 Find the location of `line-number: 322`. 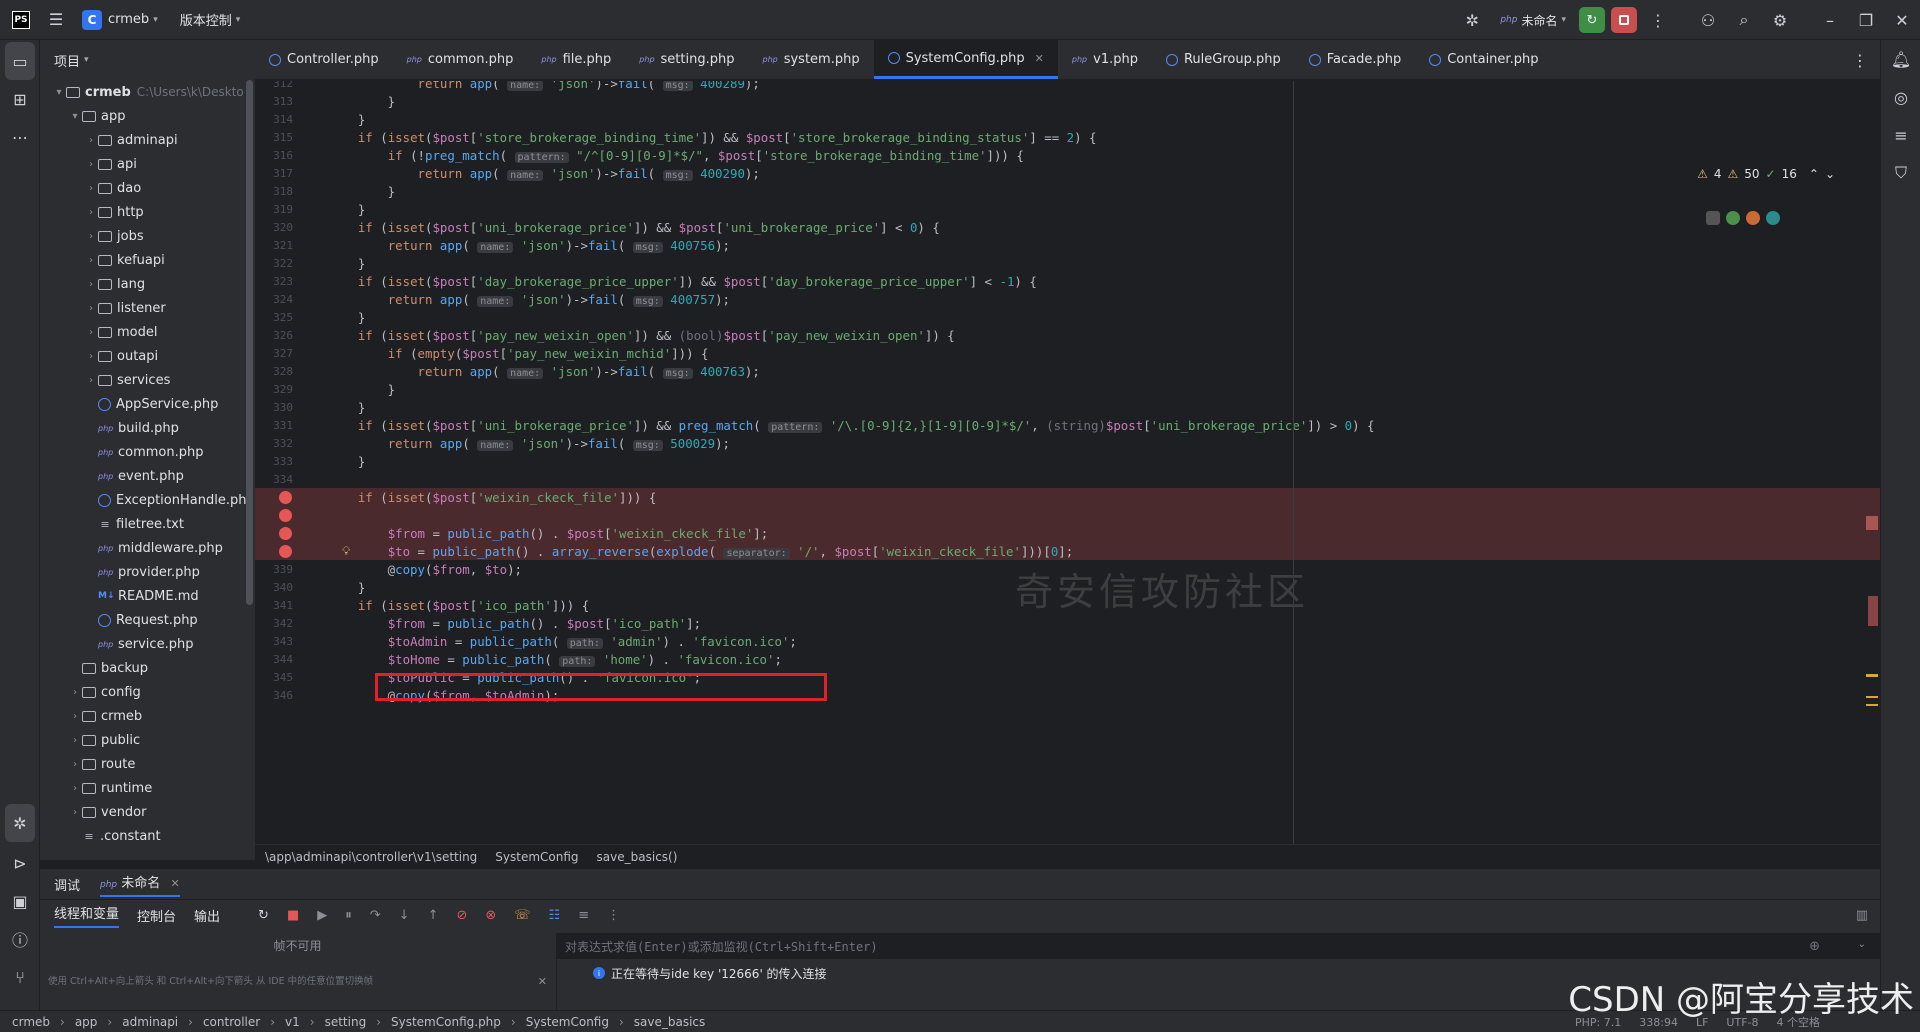

line-number: 322 is located at coordinates (274, 263).